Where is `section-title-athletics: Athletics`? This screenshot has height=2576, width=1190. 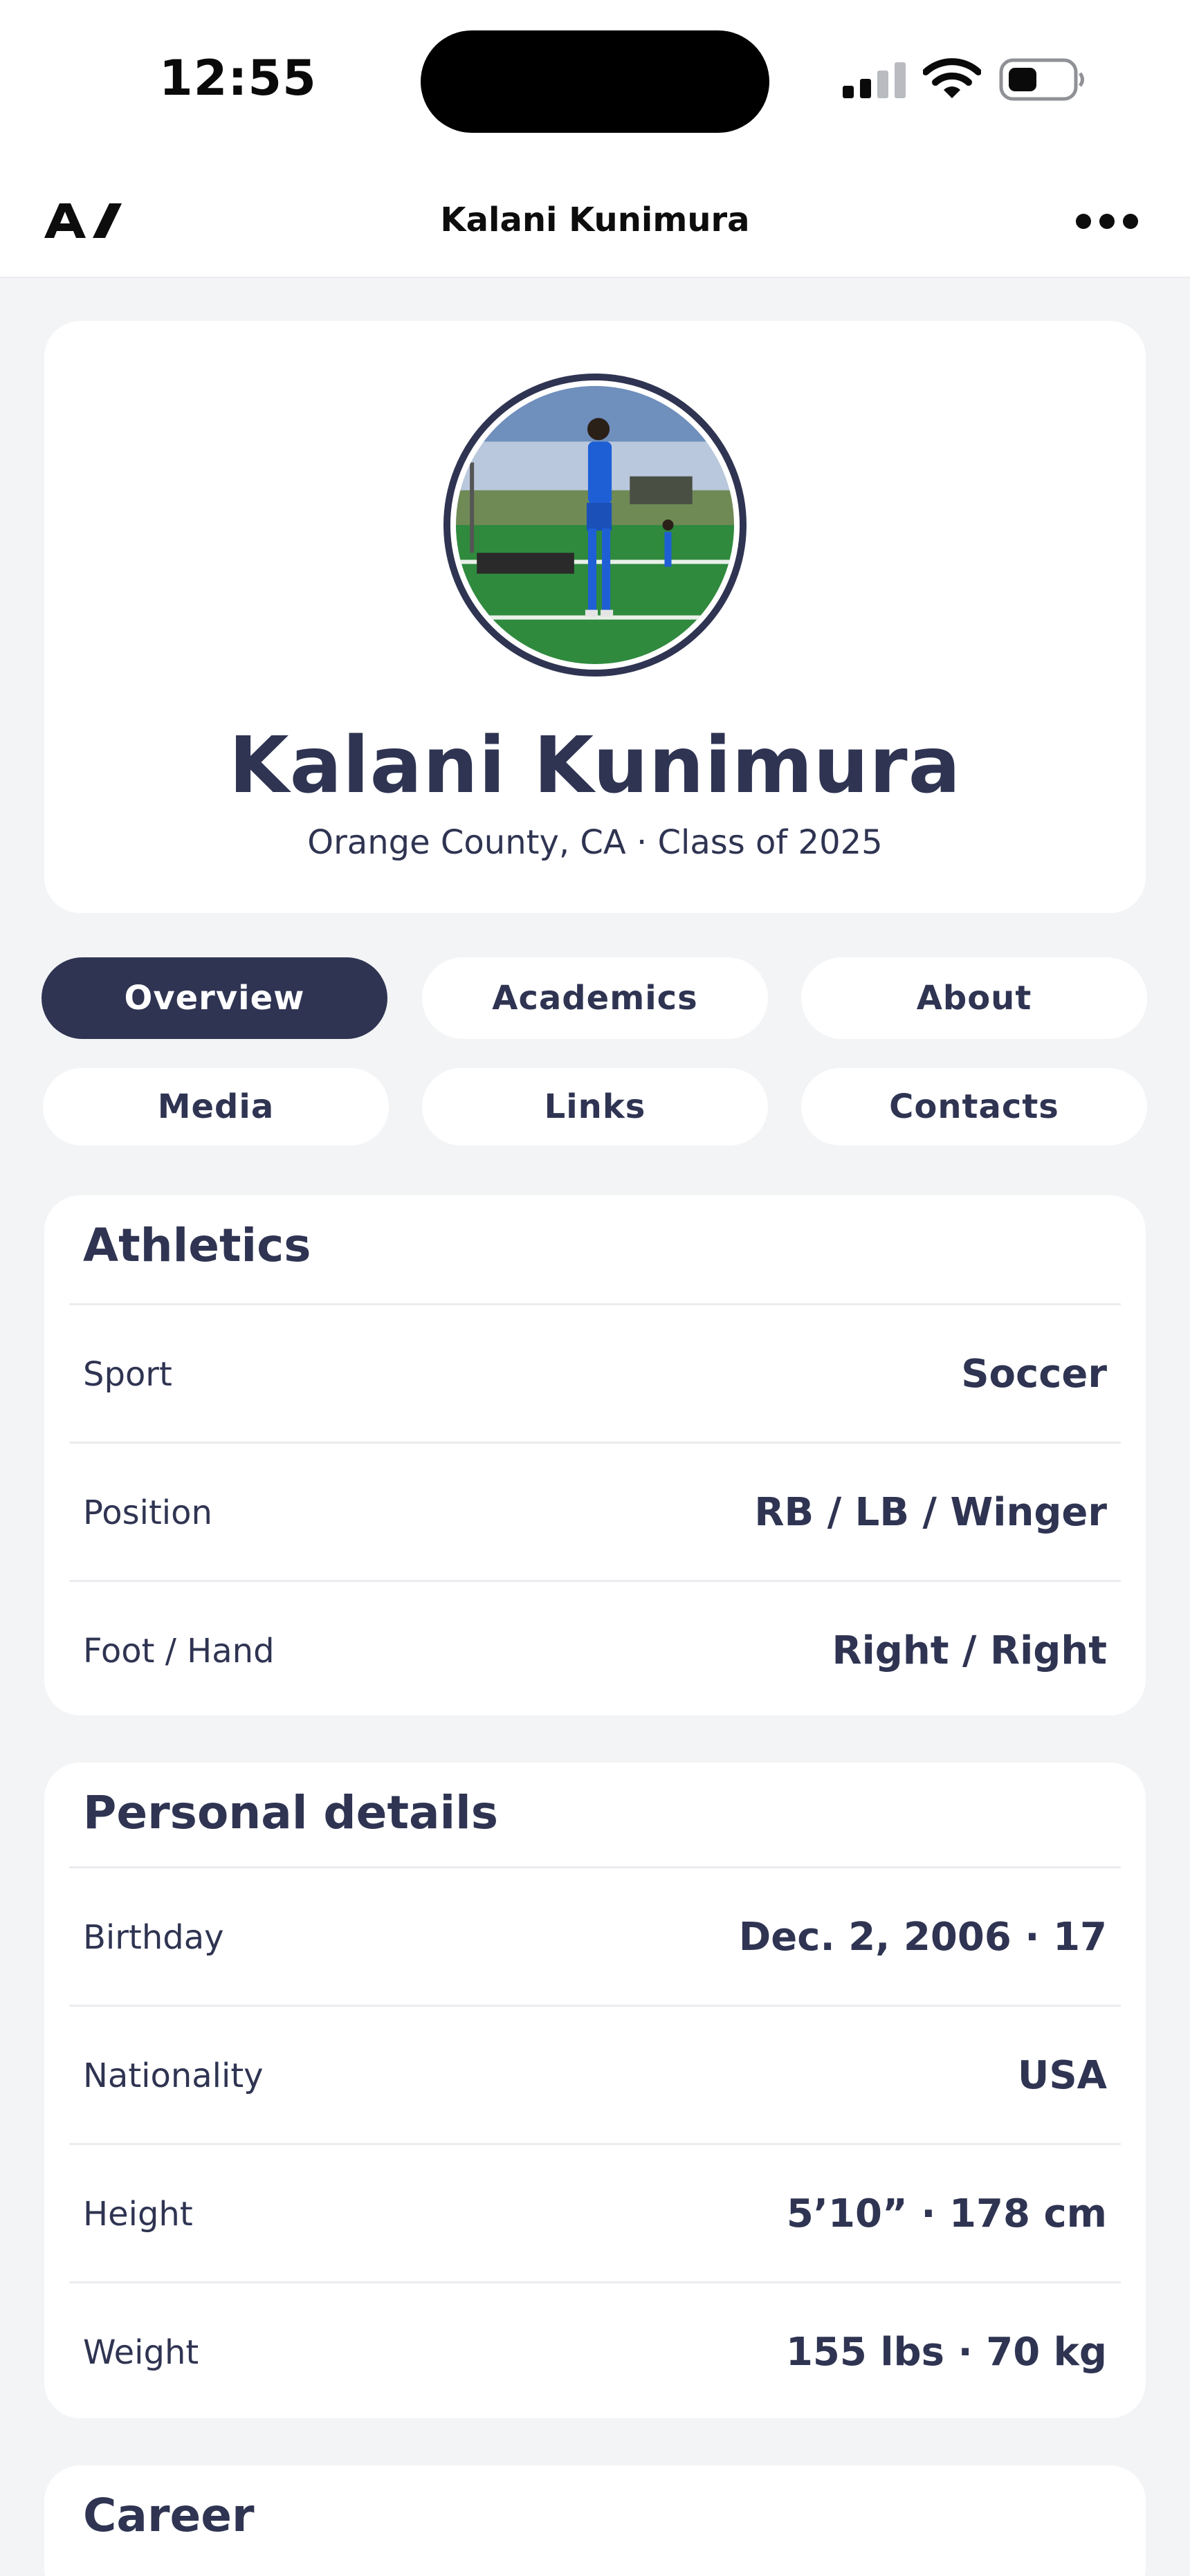
section-title-athletics: Athletics is located at coordinates (197, 1245).